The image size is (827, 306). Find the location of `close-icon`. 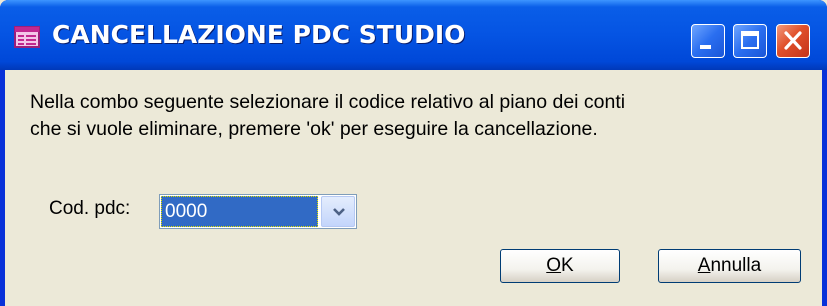

close-icon is located at coordinates (793, 41).